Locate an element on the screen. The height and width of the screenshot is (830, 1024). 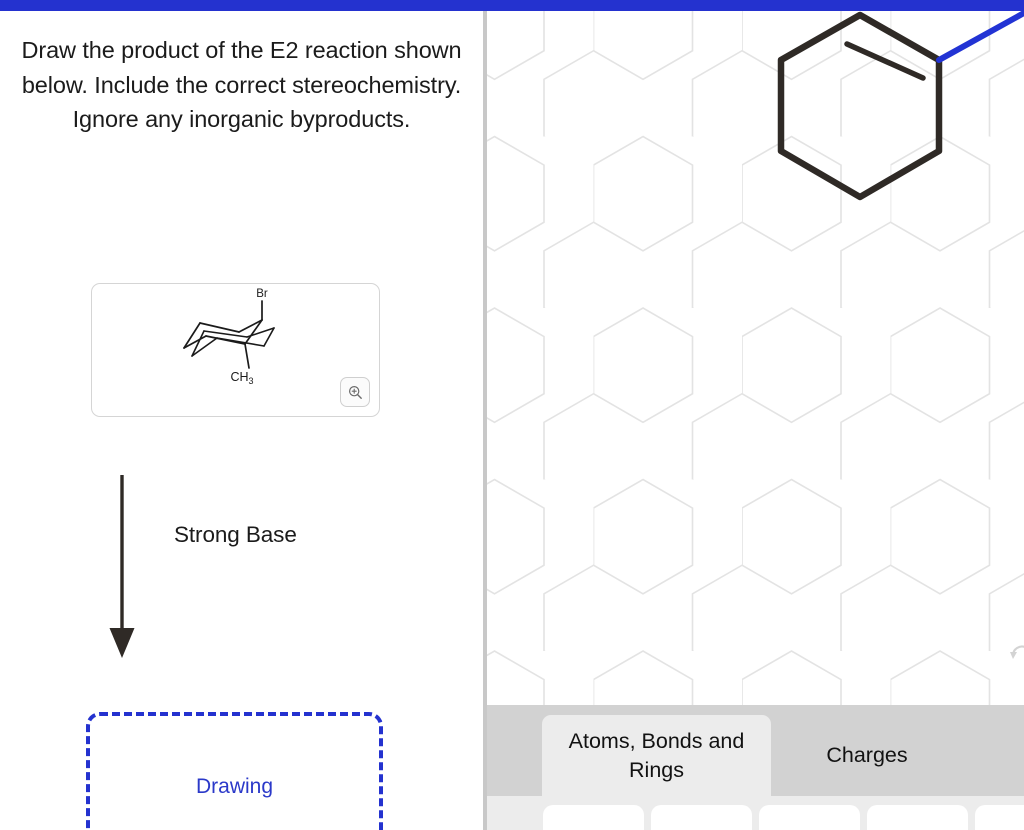
methyl-label: CH3 is located at coordinates (241, 378).